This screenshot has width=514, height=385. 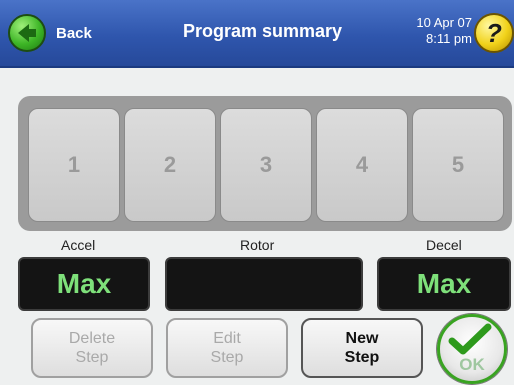 I want to click on delete-step-line2: Step, so click(x=92, y=357).